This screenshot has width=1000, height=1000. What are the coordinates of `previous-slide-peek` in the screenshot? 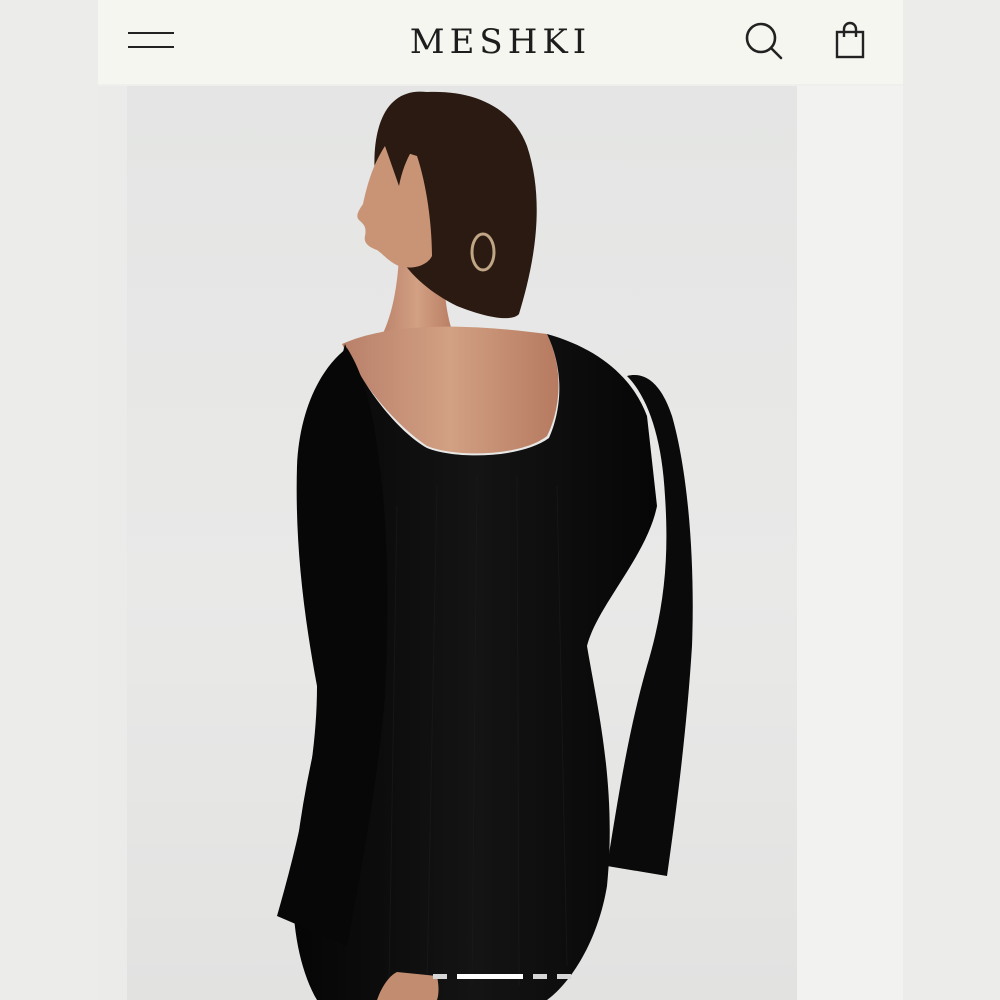 It's located at (112, 543).